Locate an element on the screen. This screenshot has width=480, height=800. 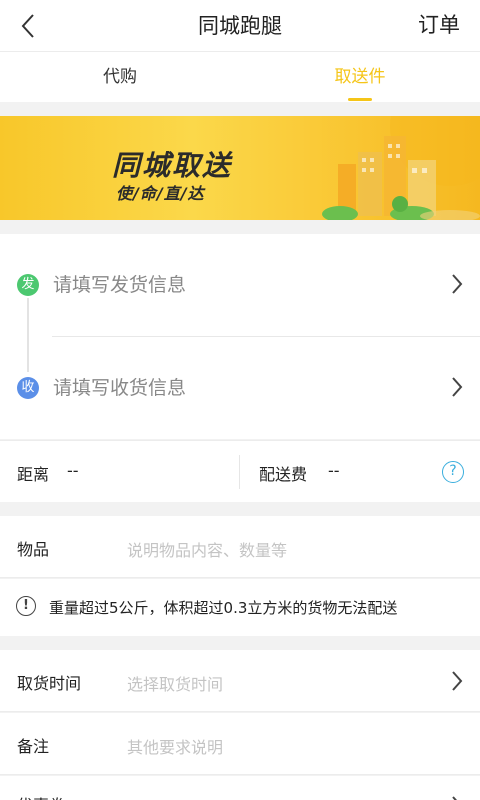
coupon-row: 优惠券 is located at coordinates (240, 788).